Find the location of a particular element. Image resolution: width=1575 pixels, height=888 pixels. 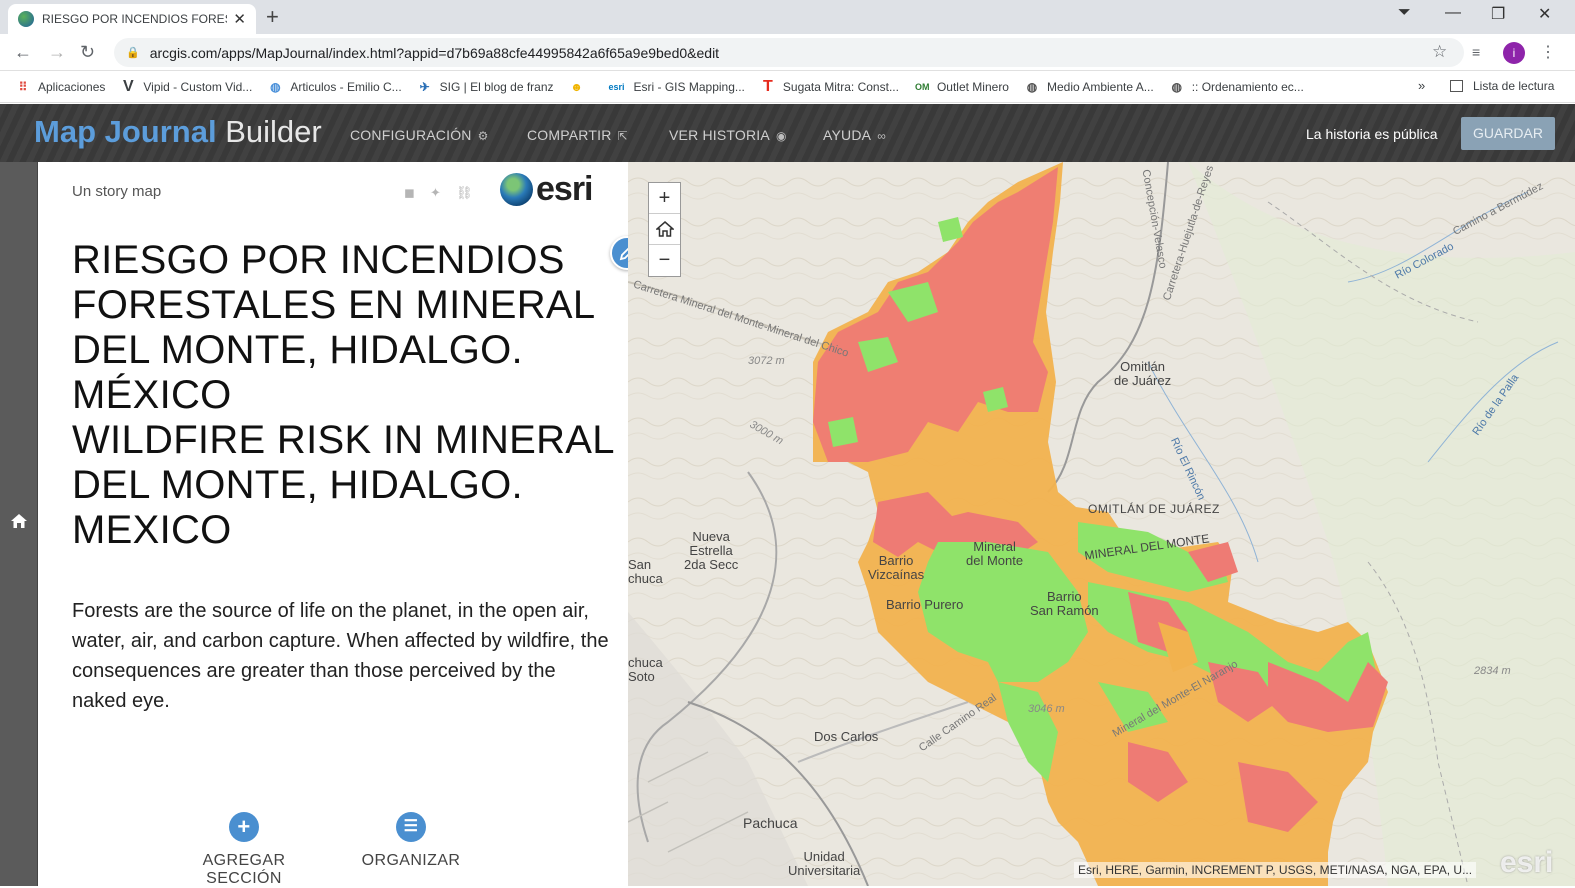

save-button: GUARDAR is located at coordinates (1508, 133).